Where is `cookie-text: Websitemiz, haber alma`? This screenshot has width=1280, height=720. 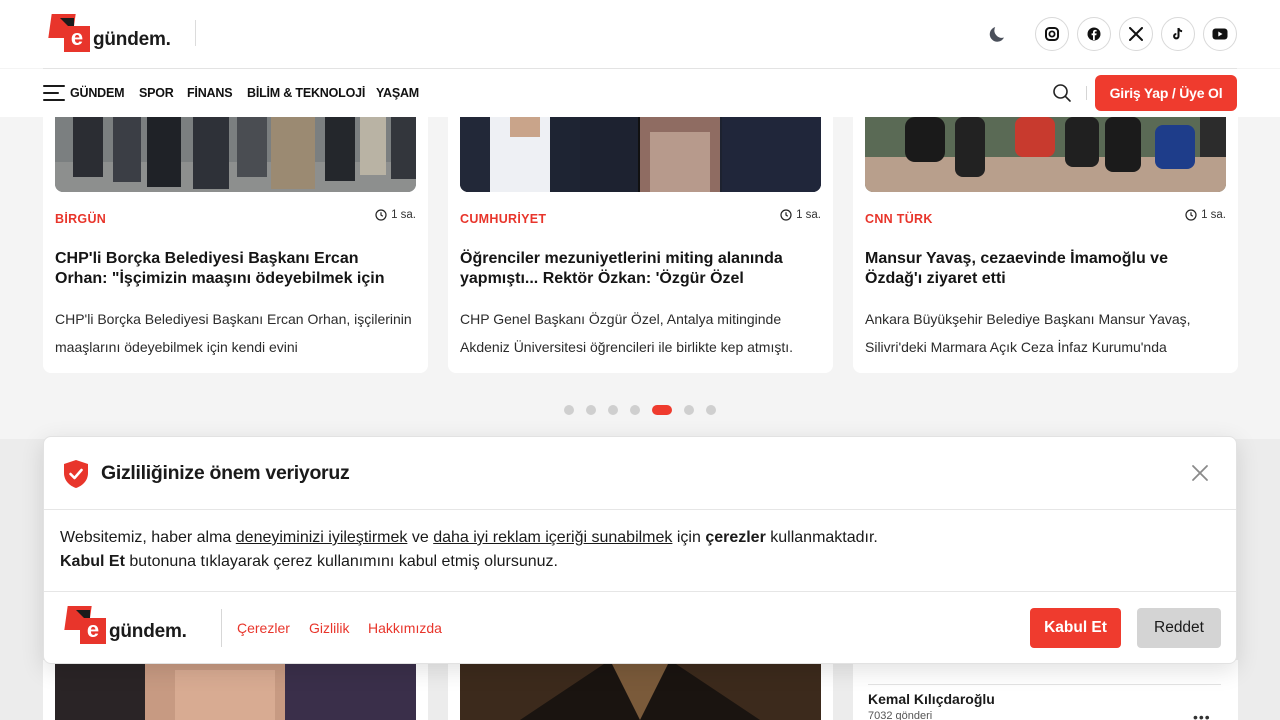
cookie-text: Websitemiz, haber alma is located at coordinates (148, 537).